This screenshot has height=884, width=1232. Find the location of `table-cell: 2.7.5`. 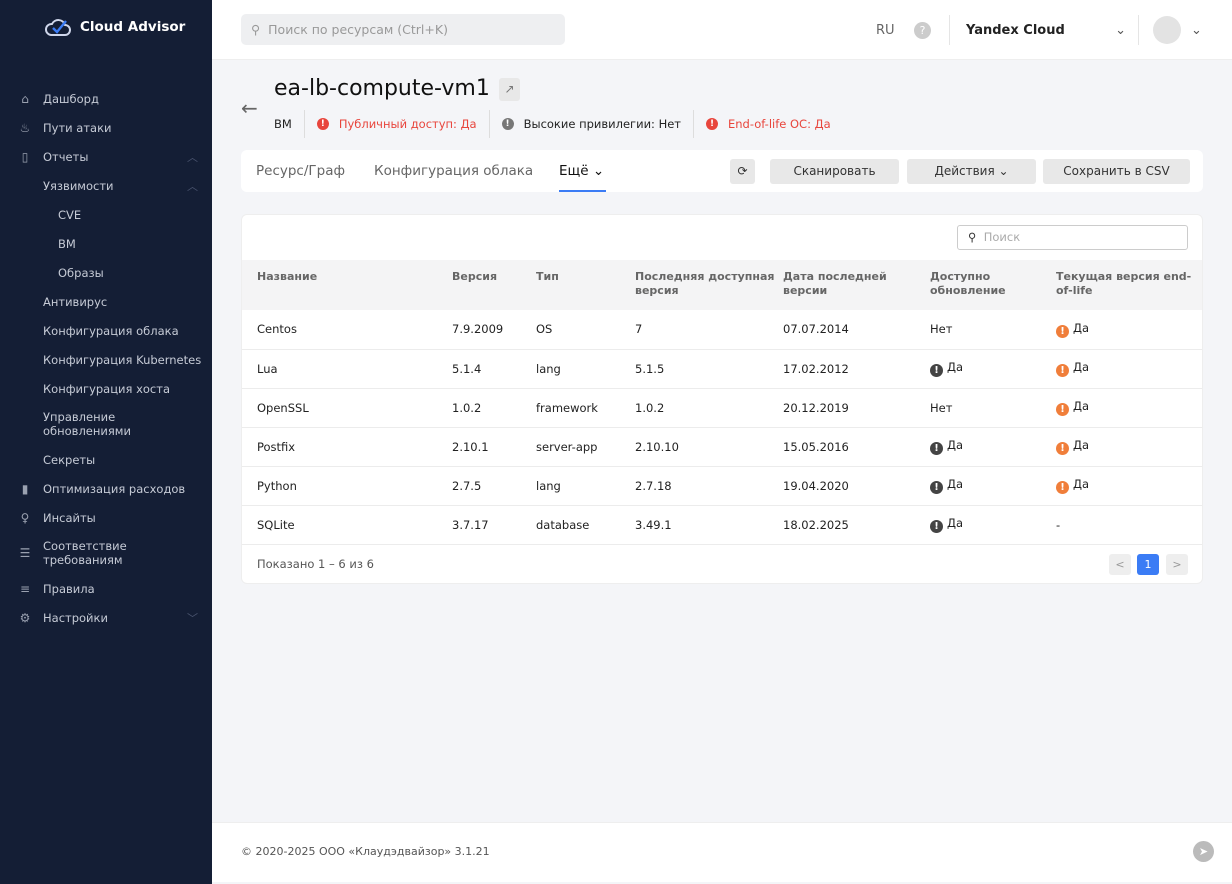

table-cell: 2.7.5 is located at coordinates (494, 486).